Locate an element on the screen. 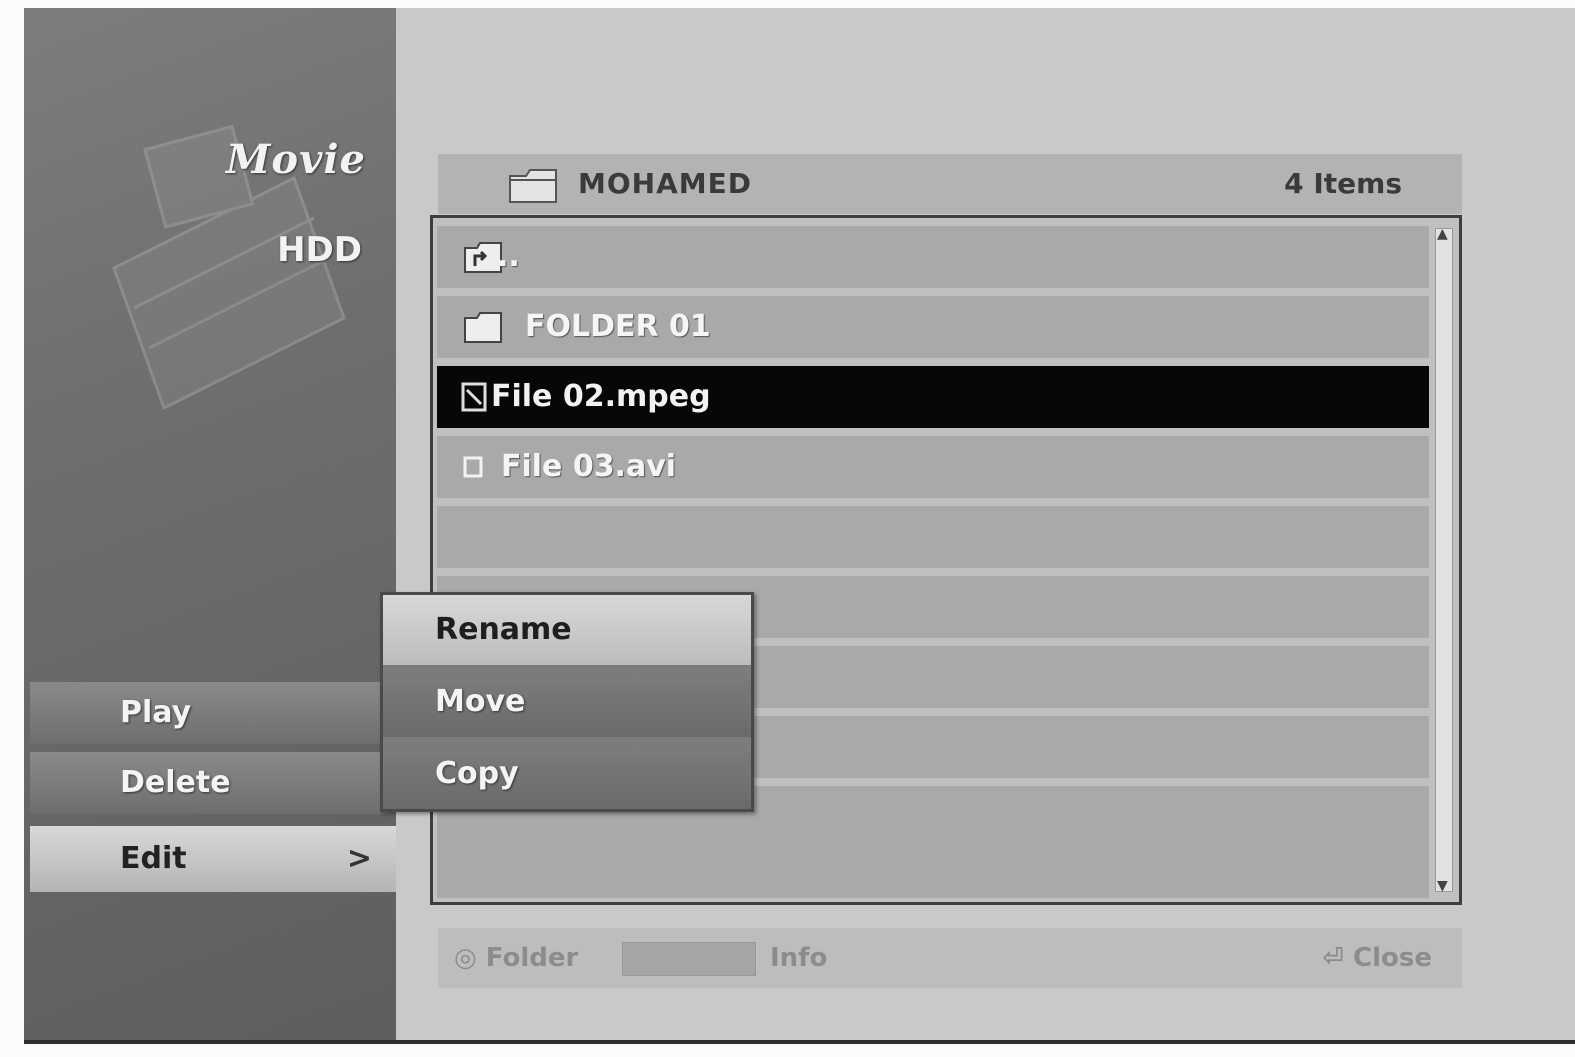  submenu-item-label: Copy is located at coordinates (477, 773).